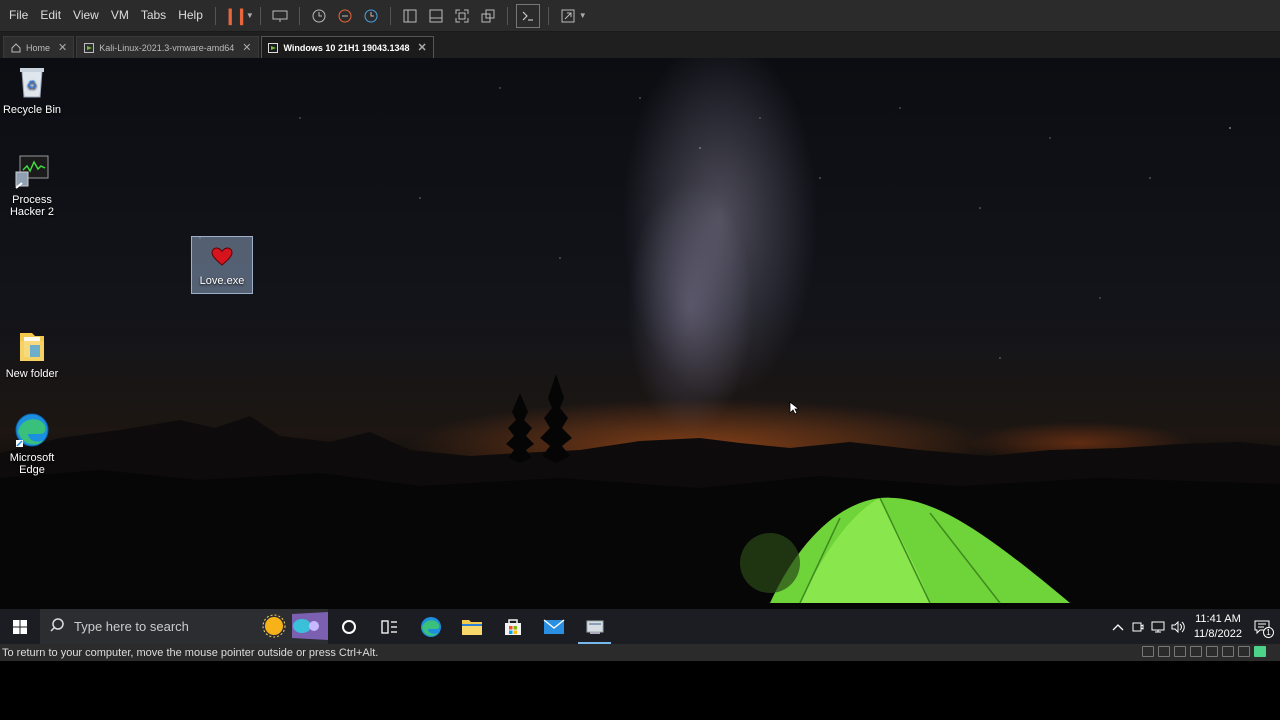 This screenshot has width=1280, height=720. What do you see at coordinates (222, 281) in the screenshot?
I see `desktop-icon-label: Love.exe` at bounding box center [222, 281].